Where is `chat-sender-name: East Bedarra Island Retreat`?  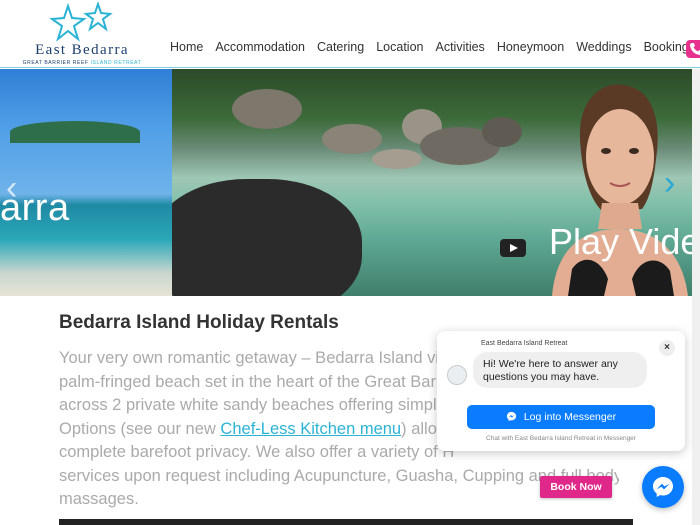
chat-sender-name: East Bedarra Island Retreat is located at coordinates (524, 343).